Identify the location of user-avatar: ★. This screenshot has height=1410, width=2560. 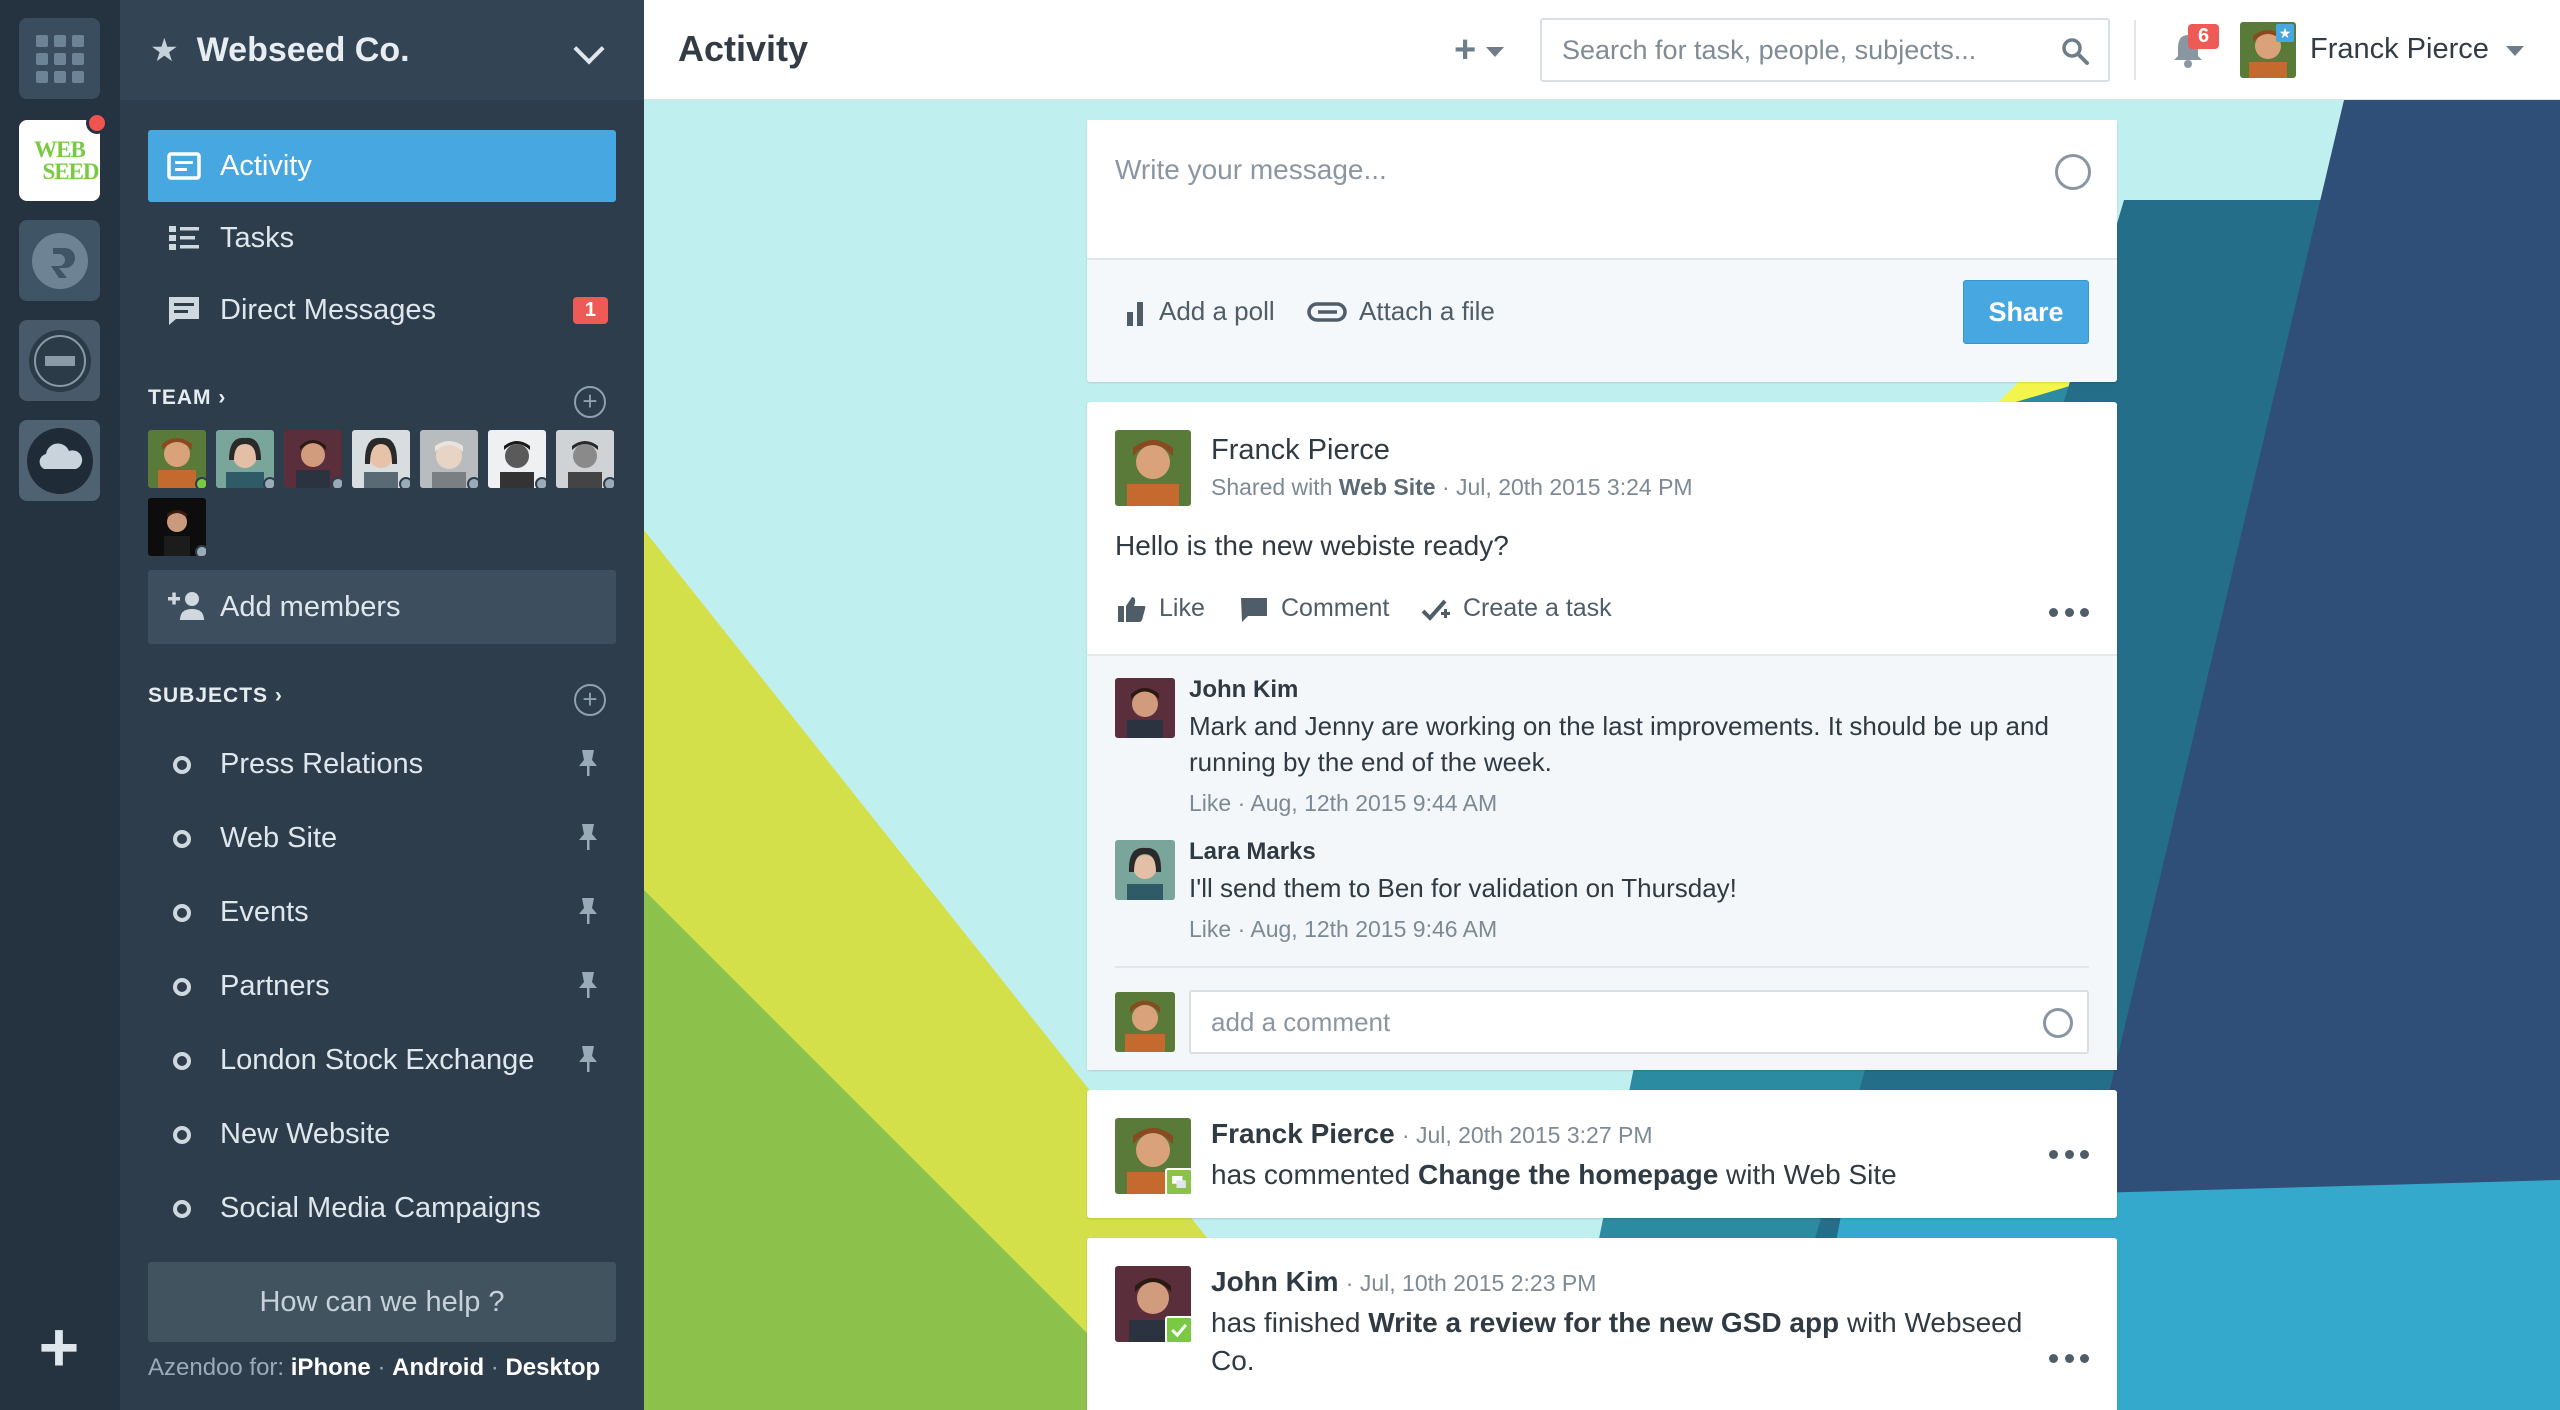
(2268, 50).